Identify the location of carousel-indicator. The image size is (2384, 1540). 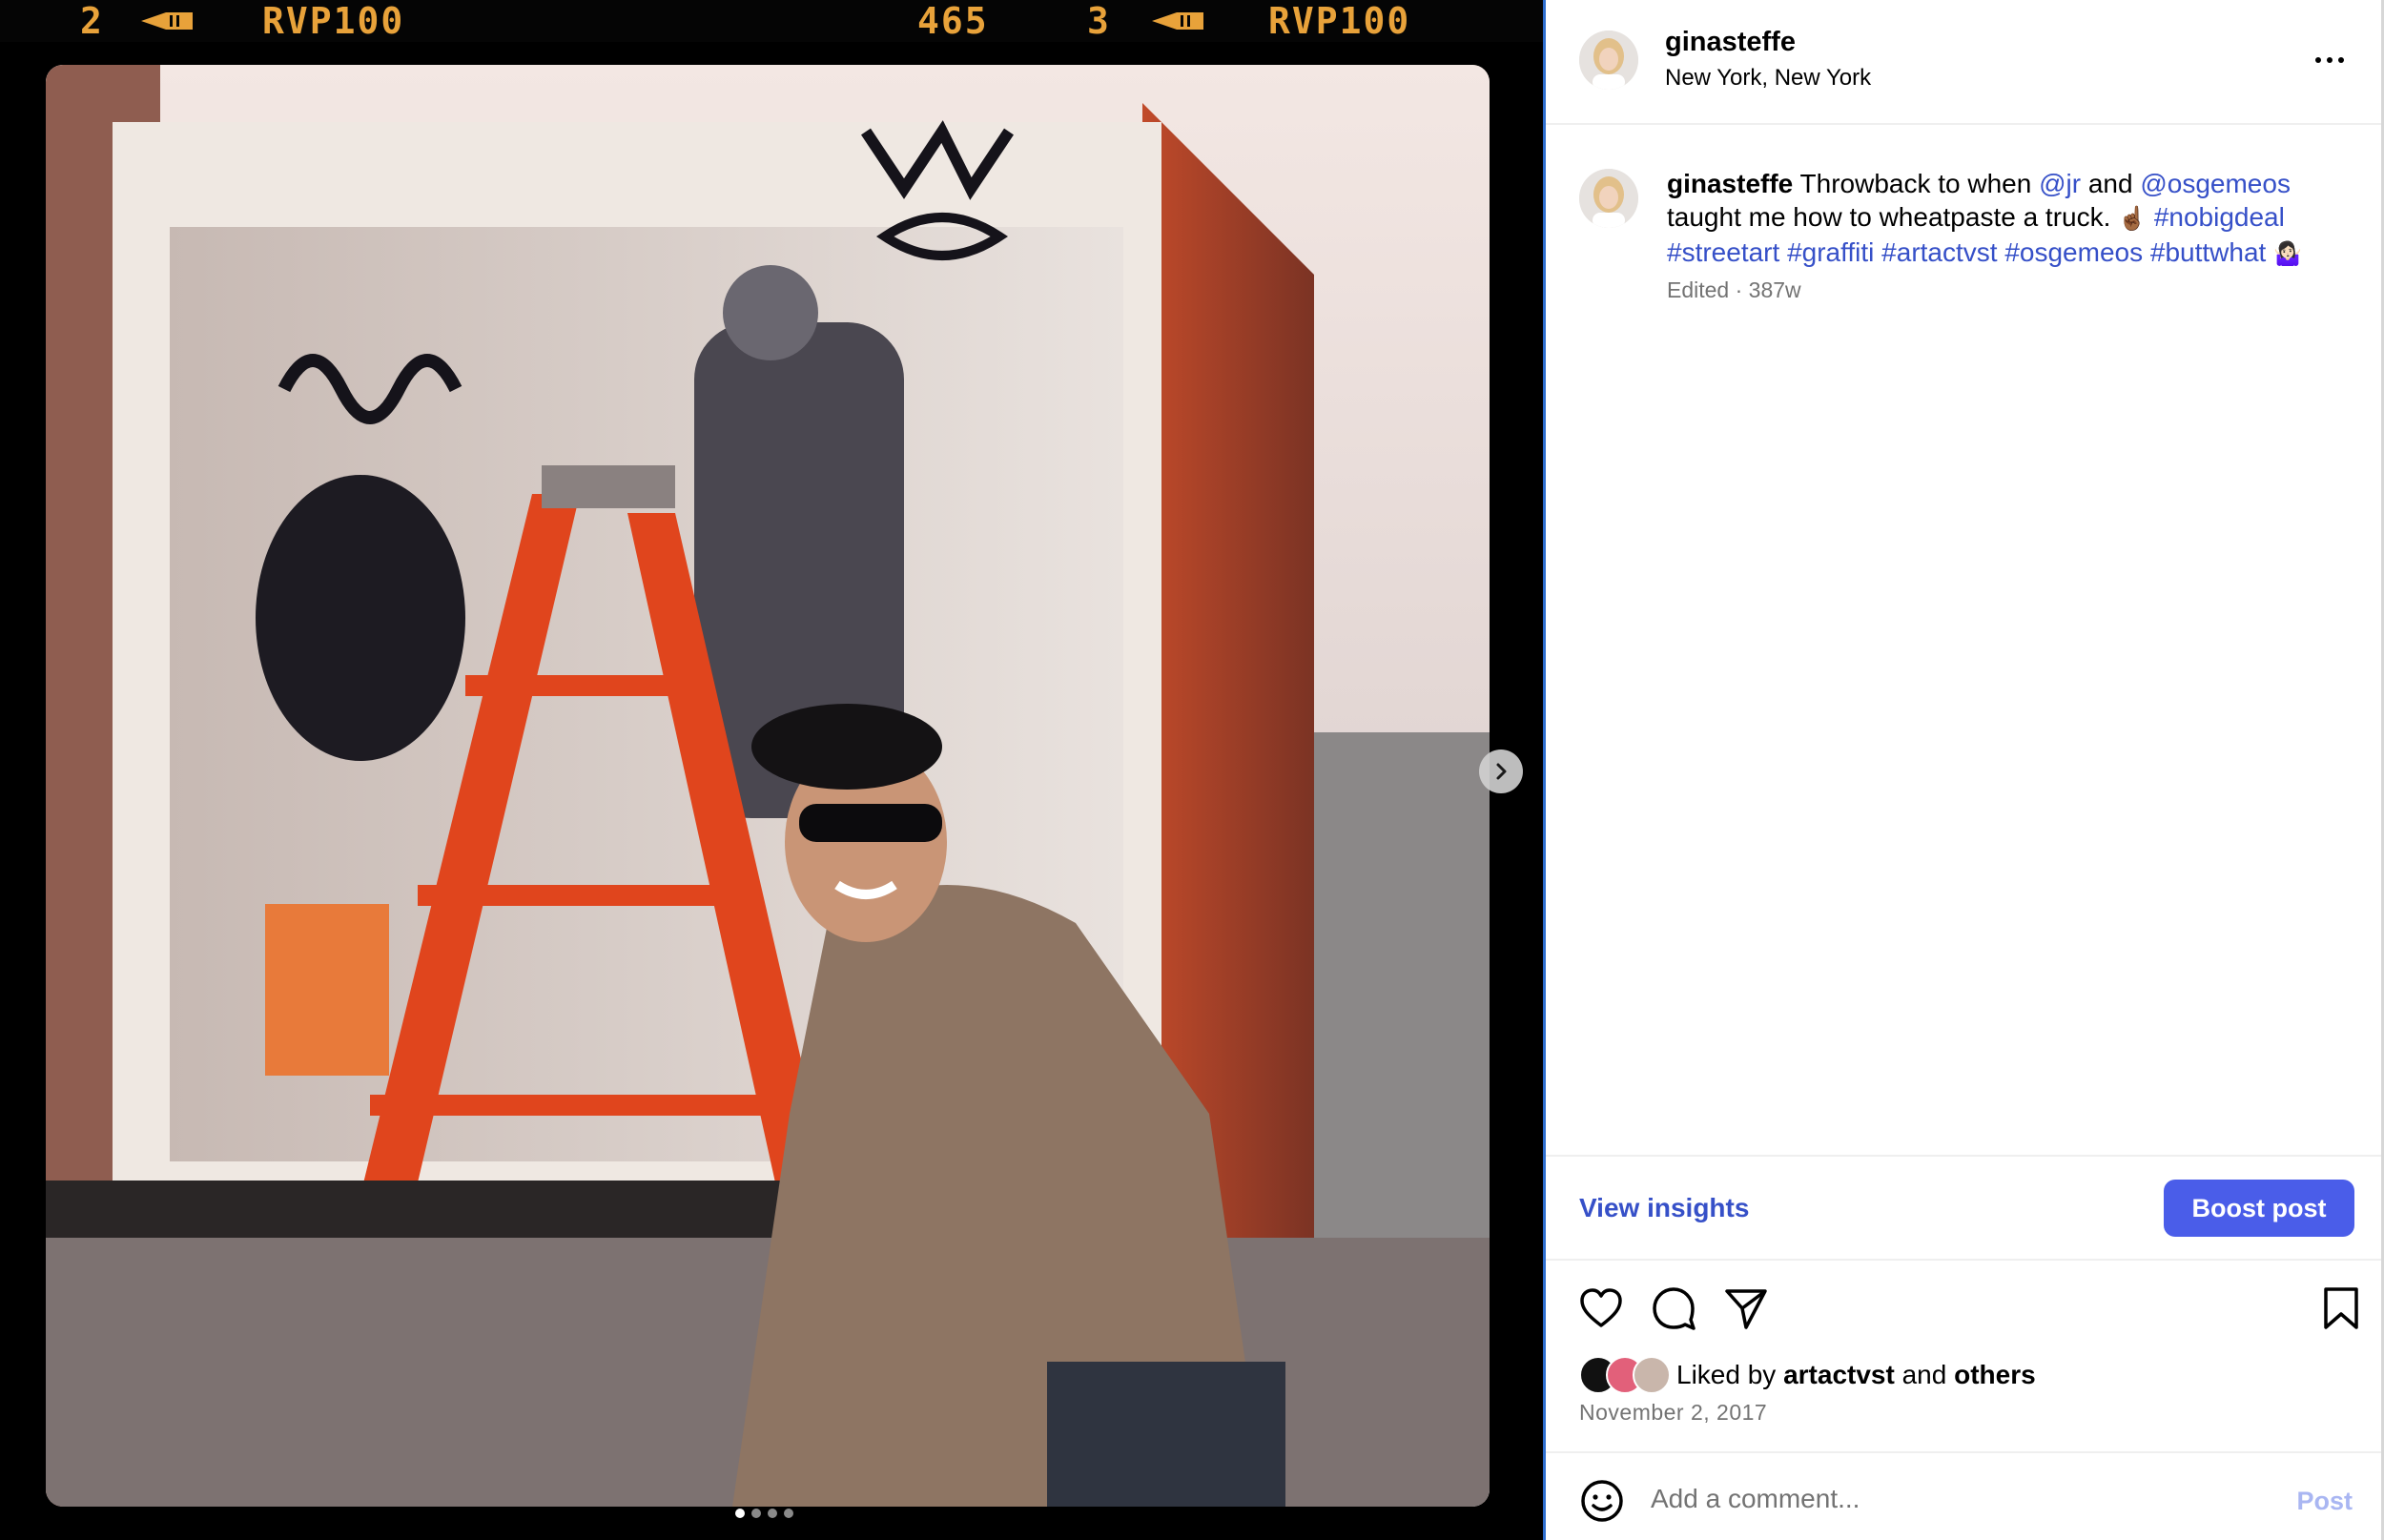
(764, 1513).